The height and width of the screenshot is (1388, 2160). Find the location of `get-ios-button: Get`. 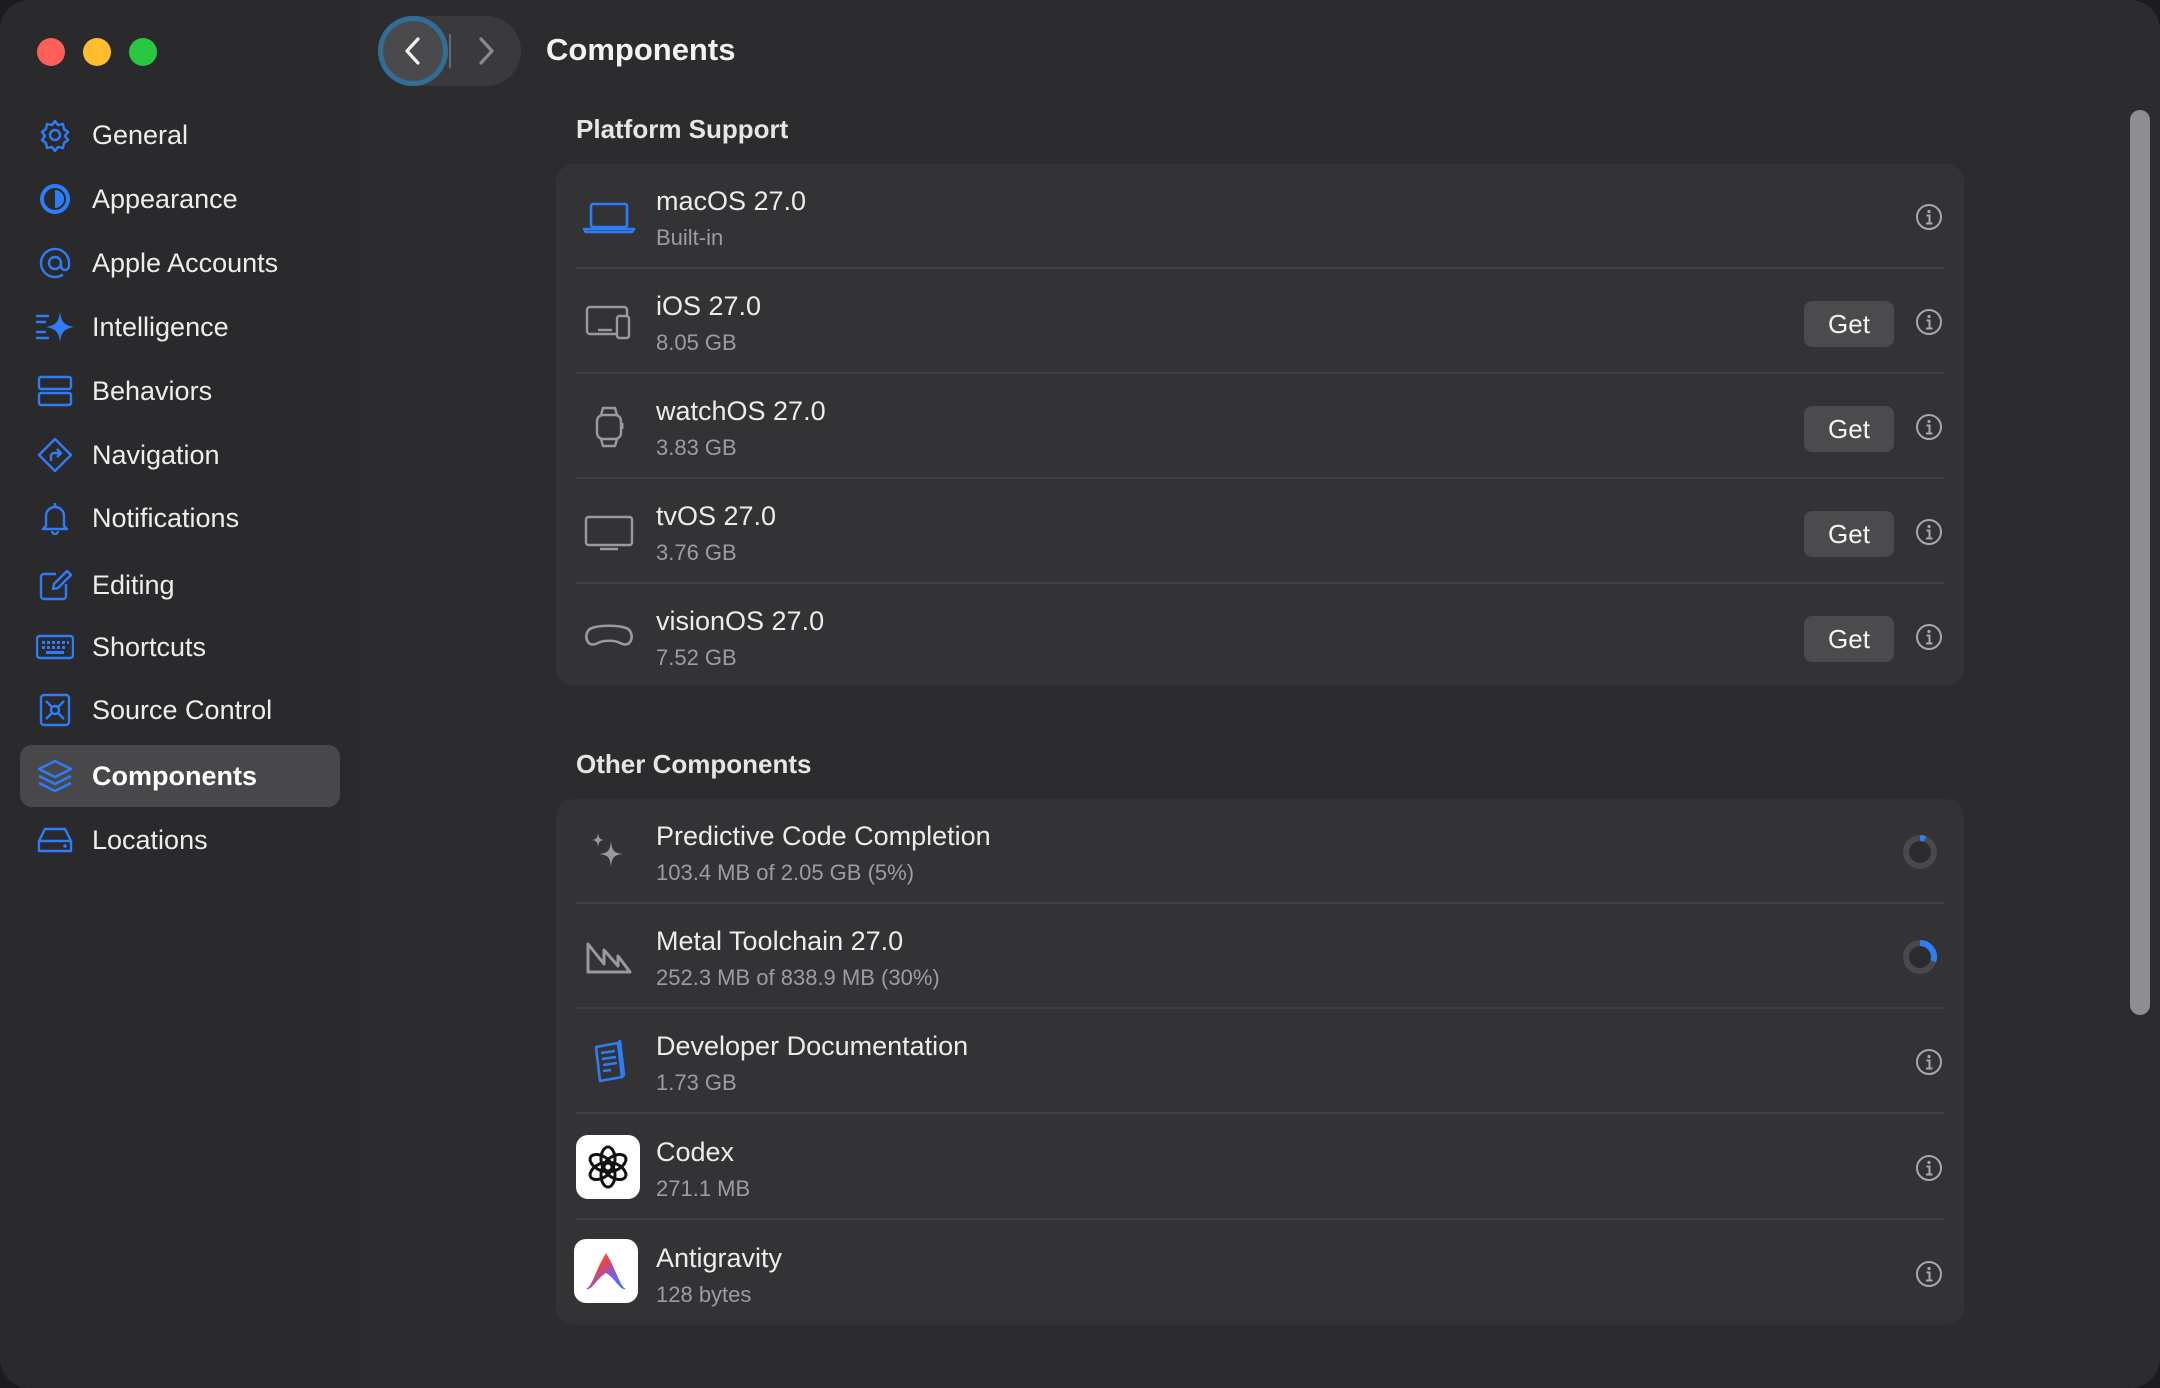

get-ios-button: Get is located at coordinates (1849, 324).